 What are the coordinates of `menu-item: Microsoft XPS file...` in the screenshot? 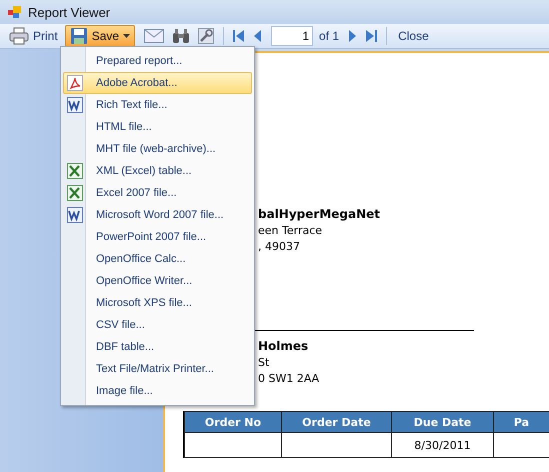 It's located at (157, 303).